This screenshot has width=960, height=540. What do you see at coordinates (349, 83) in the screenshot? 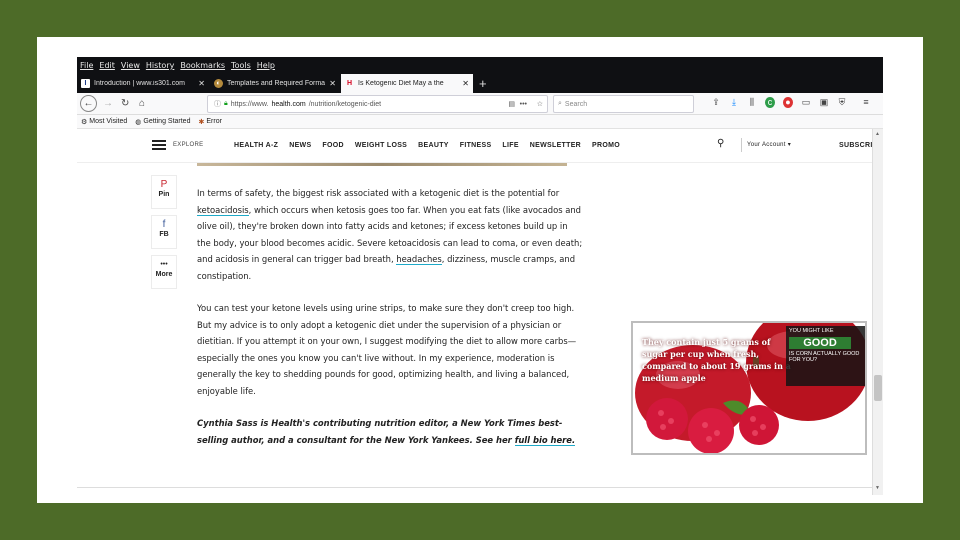
I see `tab-favicon: H` at bounding box center [349, 83].